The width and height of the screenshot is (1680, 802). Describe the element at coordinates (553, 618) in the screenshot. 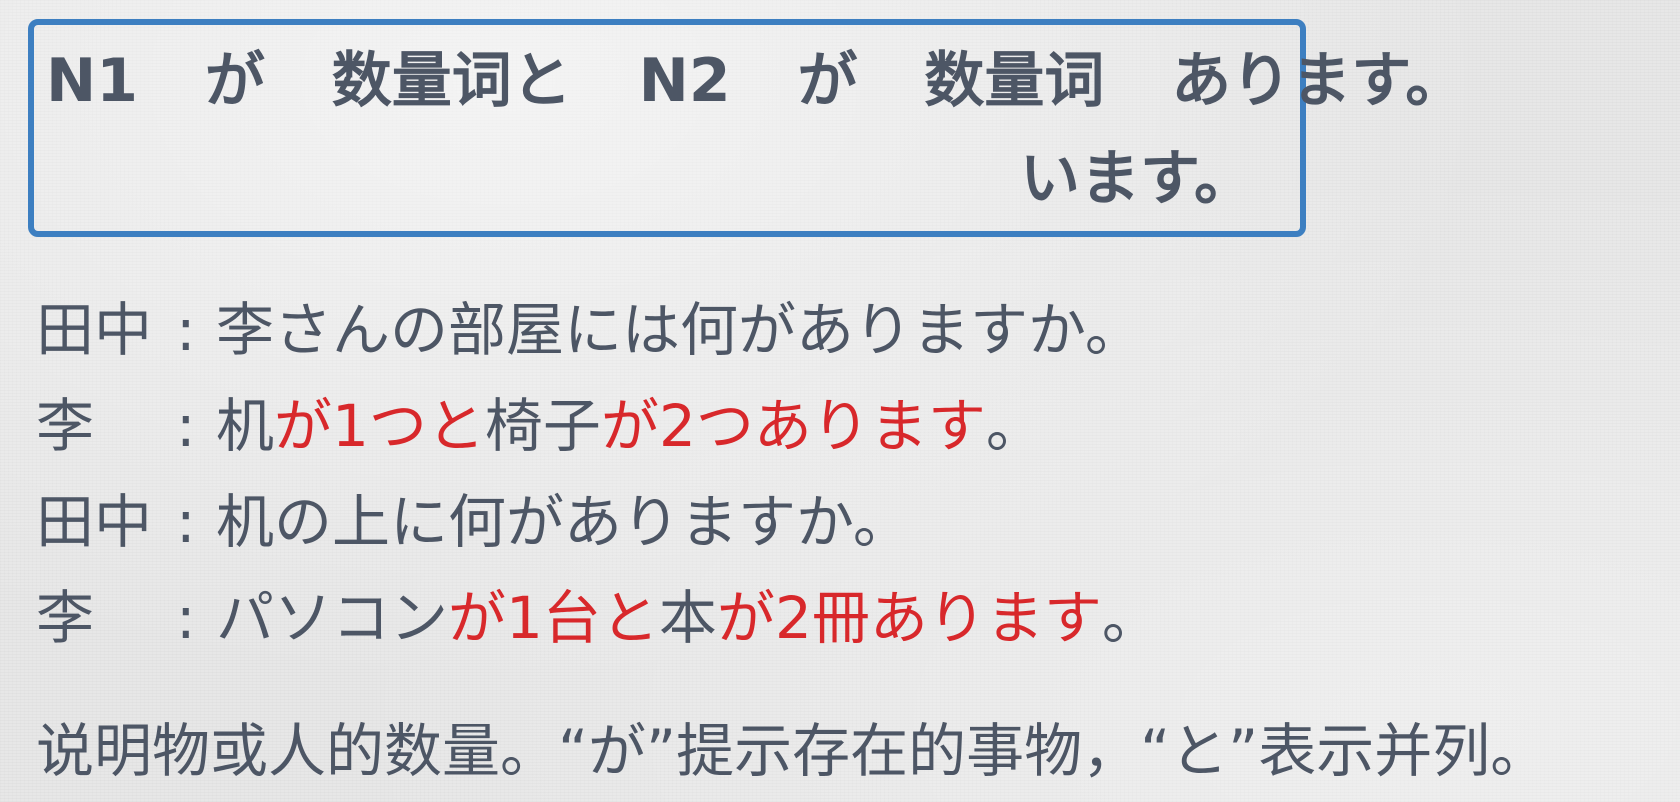

I see `highlight-segment: が1台と` at that location.